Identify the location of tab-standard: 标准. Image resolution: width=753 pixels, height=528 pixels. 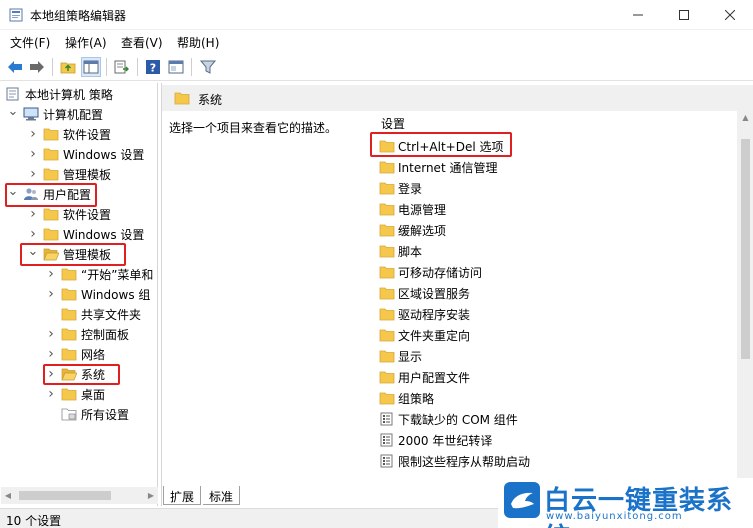
(222, 495).